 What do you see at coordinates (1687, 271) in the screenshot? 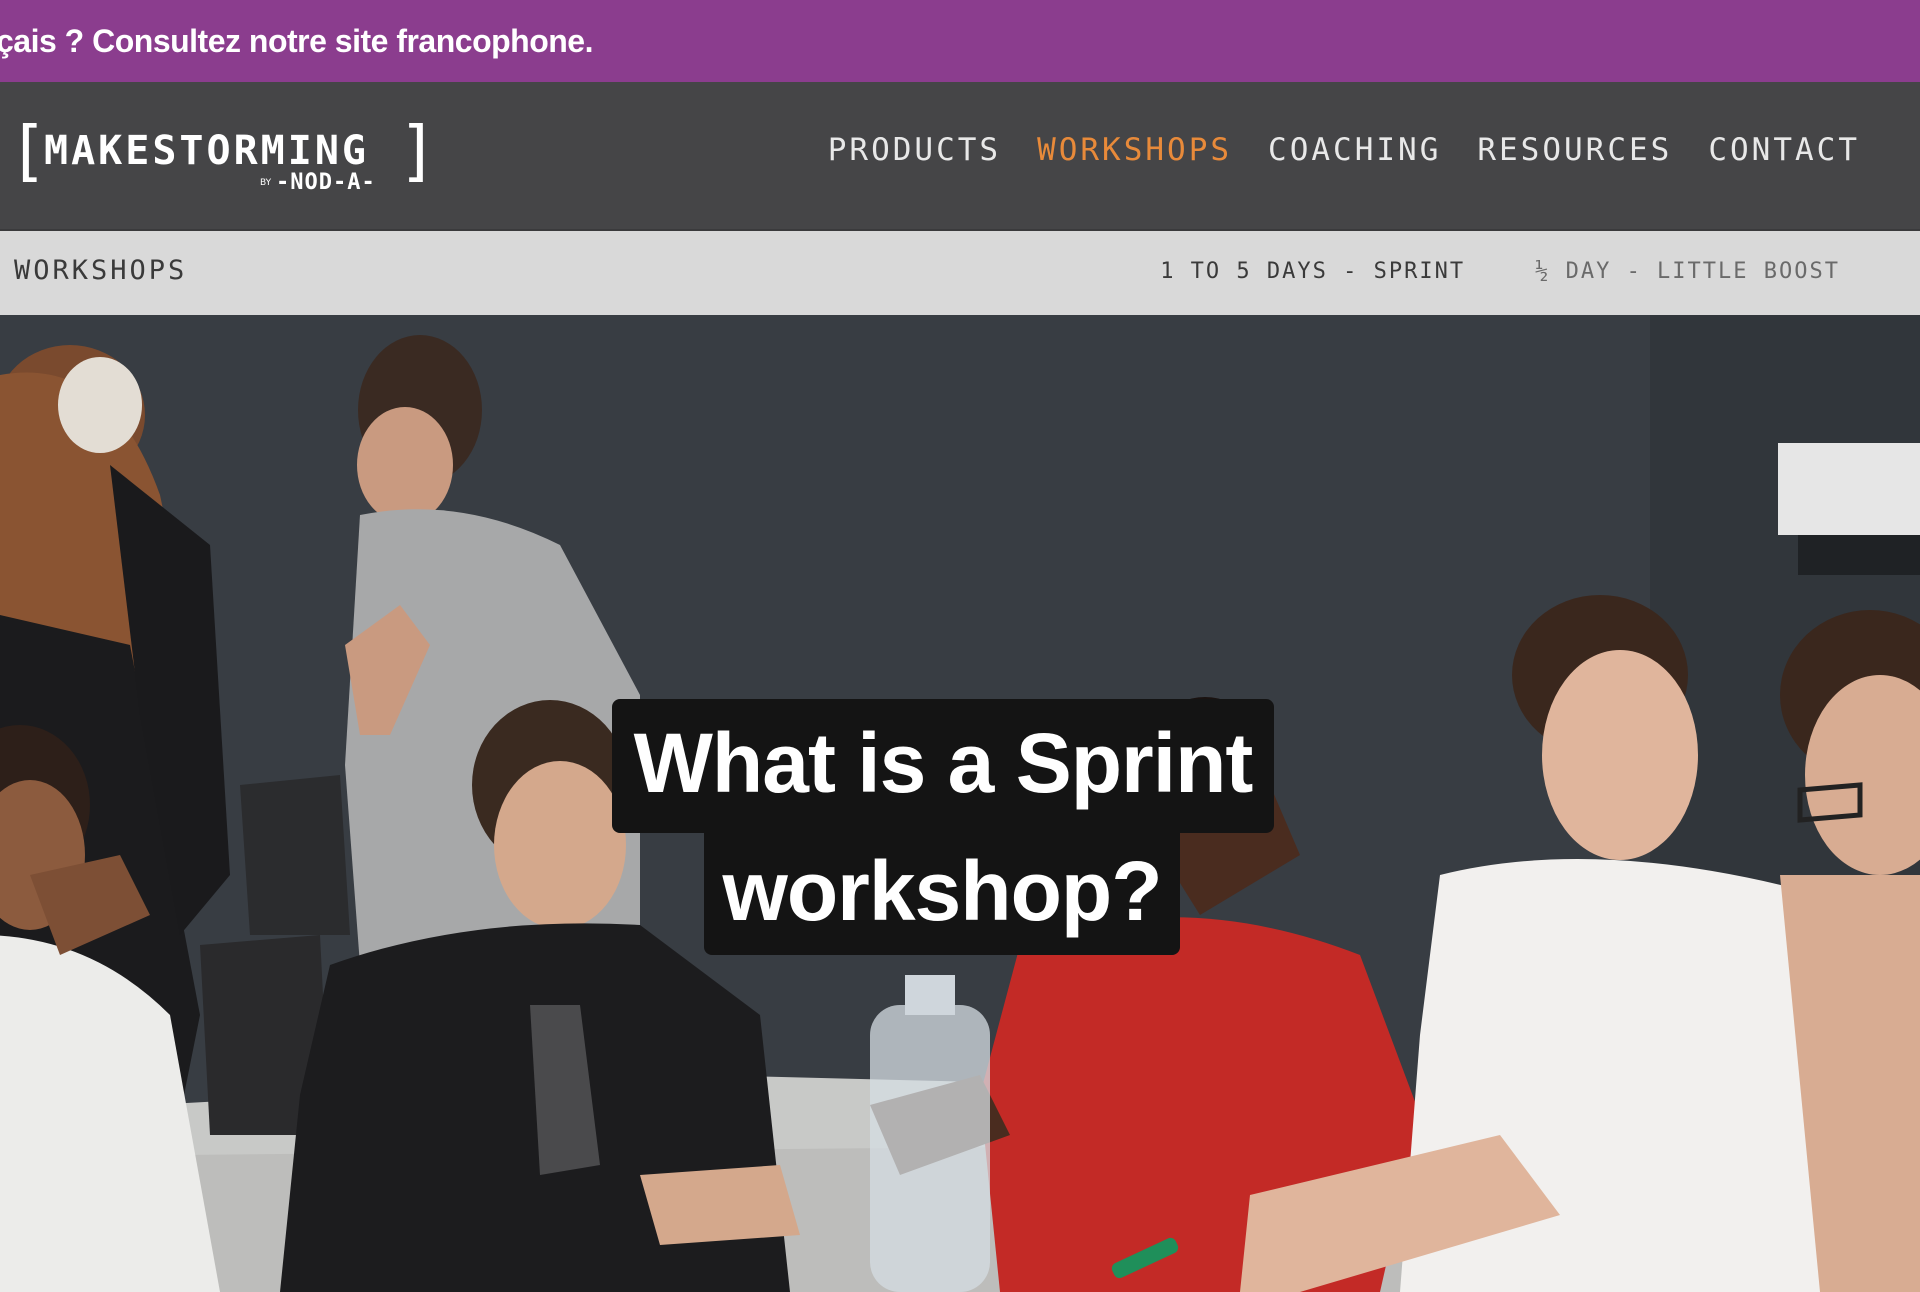
I see `subnav-link-little-boost: ½ DAY - LITTLE BOOST` at bounding box center [1687, 271].